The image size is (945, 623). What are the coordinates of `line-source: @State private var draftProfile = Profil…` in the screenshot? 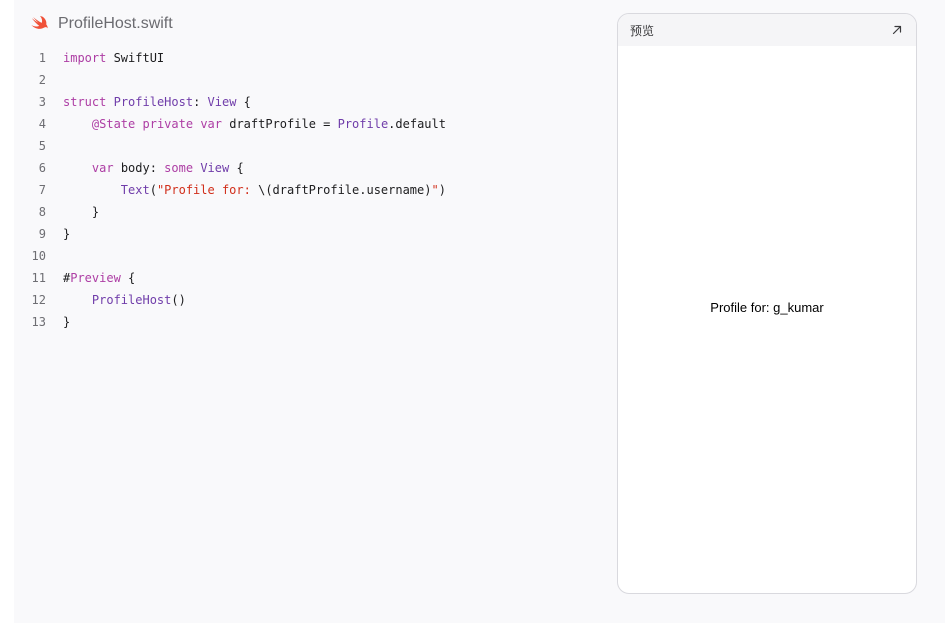 It's located at (254, 124).